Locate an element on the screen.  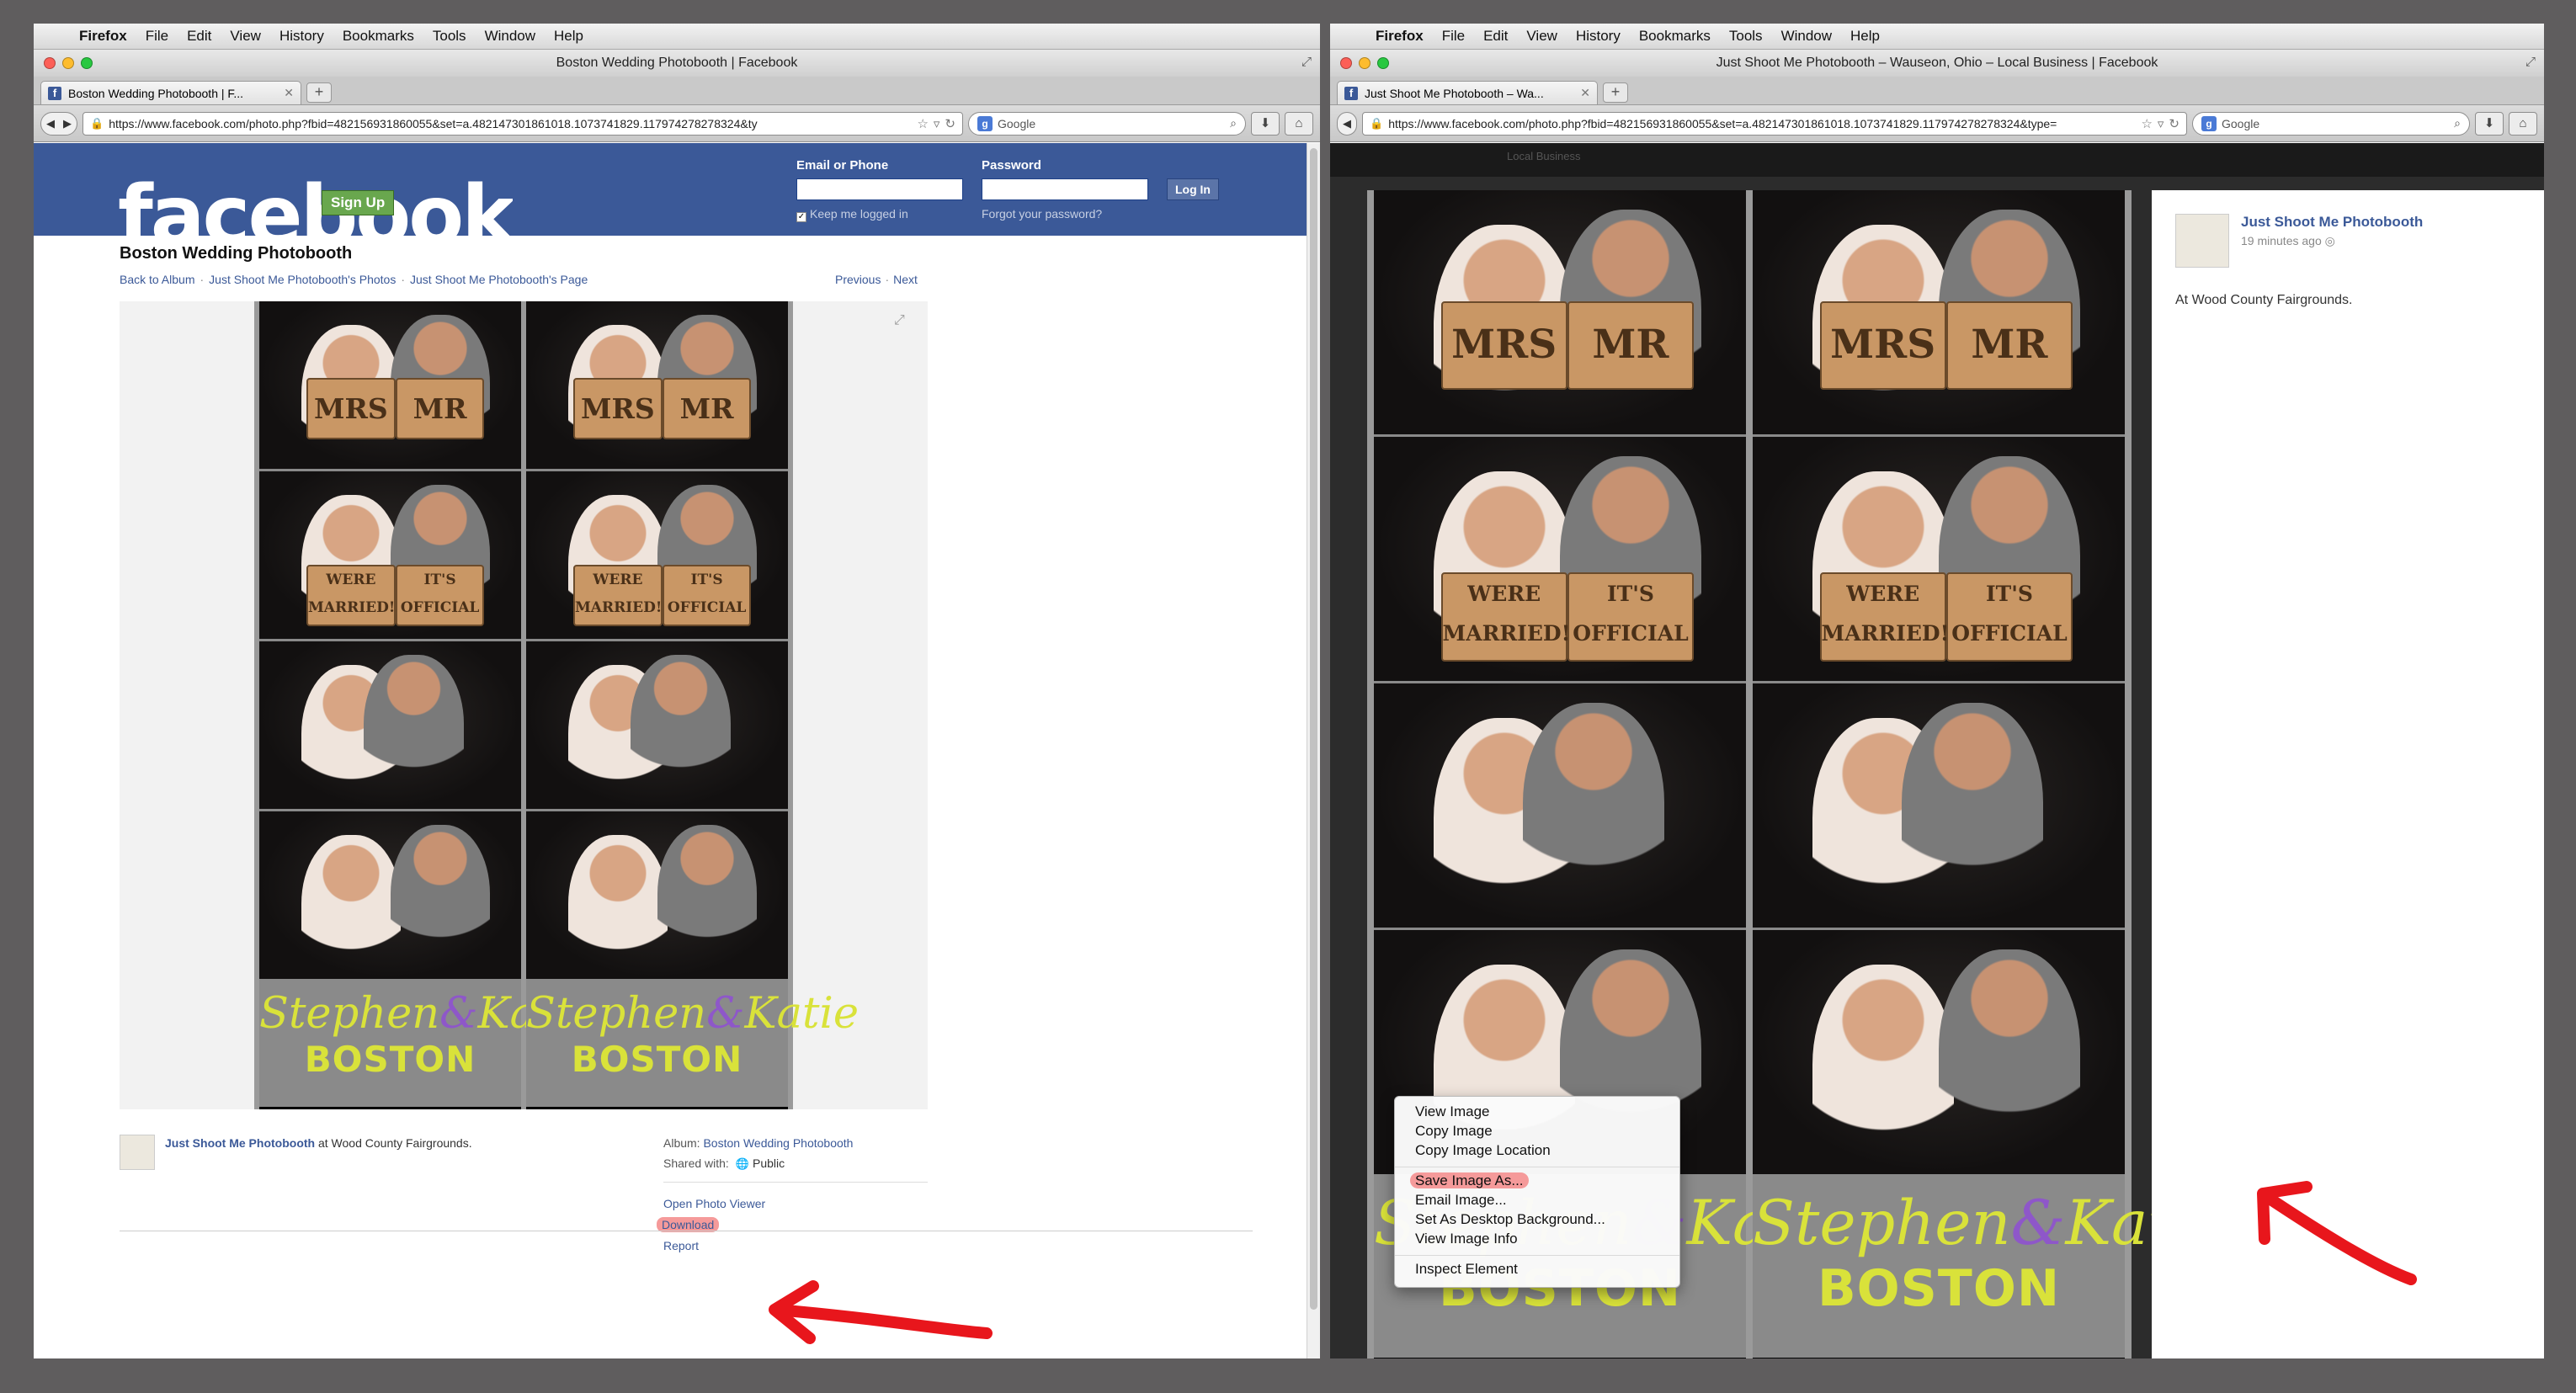
shared-value: Public is located at coordinates (769, 1163).